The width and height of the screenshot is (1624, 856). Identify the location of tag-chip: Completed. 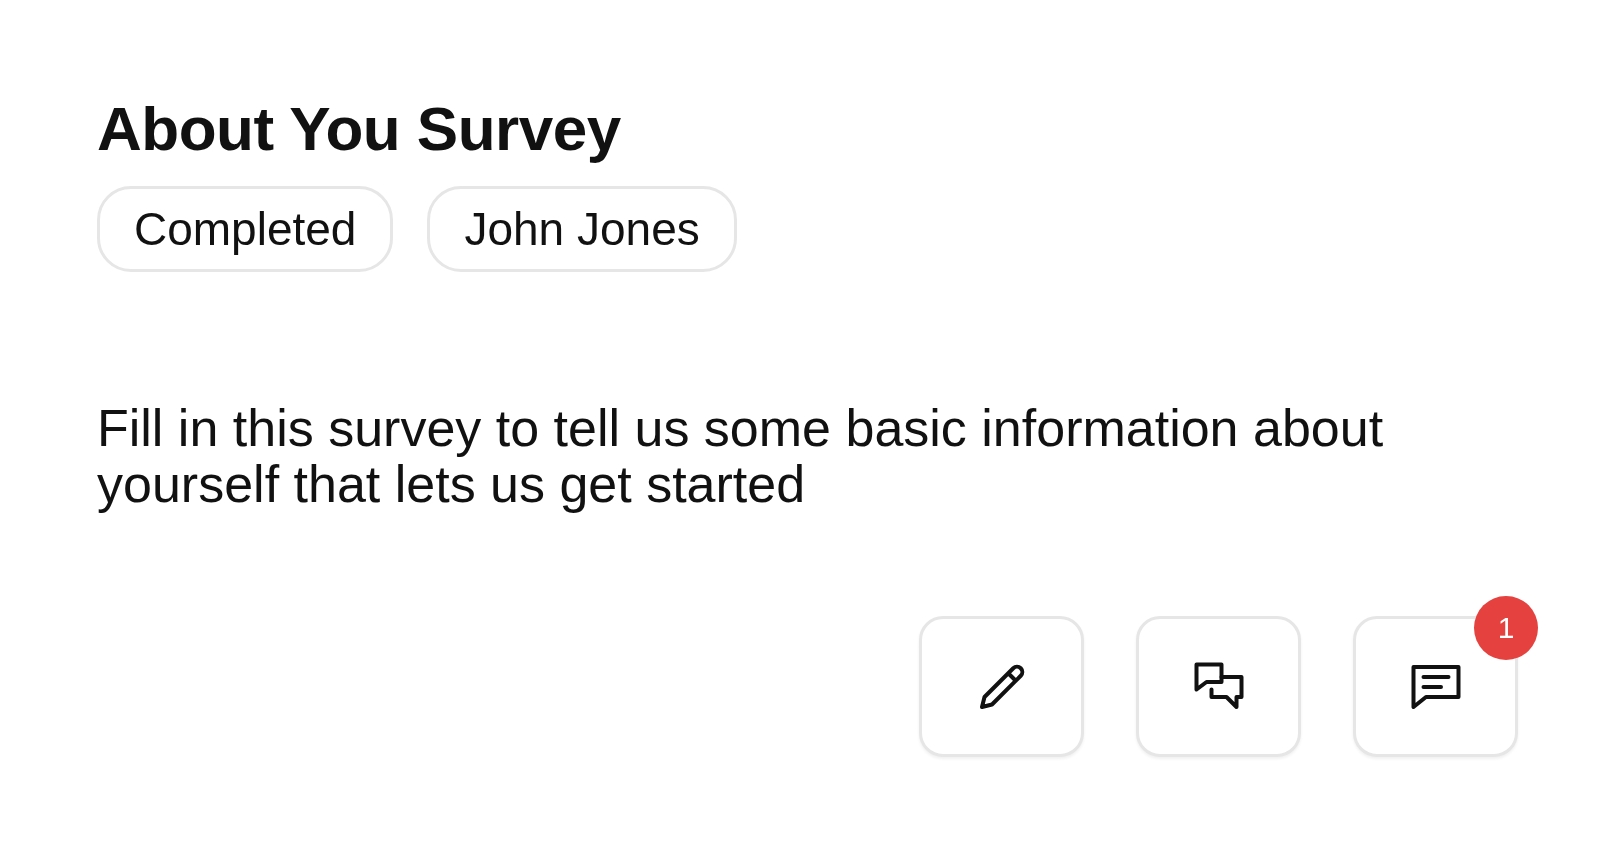
(245, 229).